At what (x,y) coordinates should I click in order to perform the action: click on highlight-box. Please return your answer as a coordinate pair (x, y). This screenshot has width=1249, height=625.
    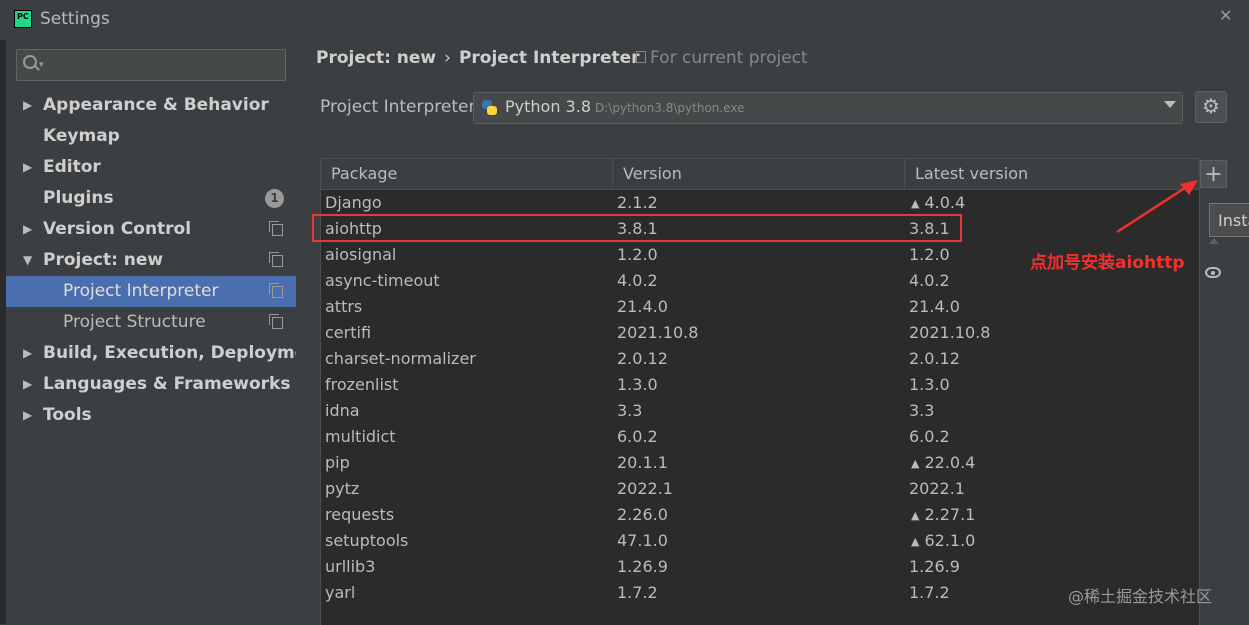
    Looking at the image, I should click on (637, 228).